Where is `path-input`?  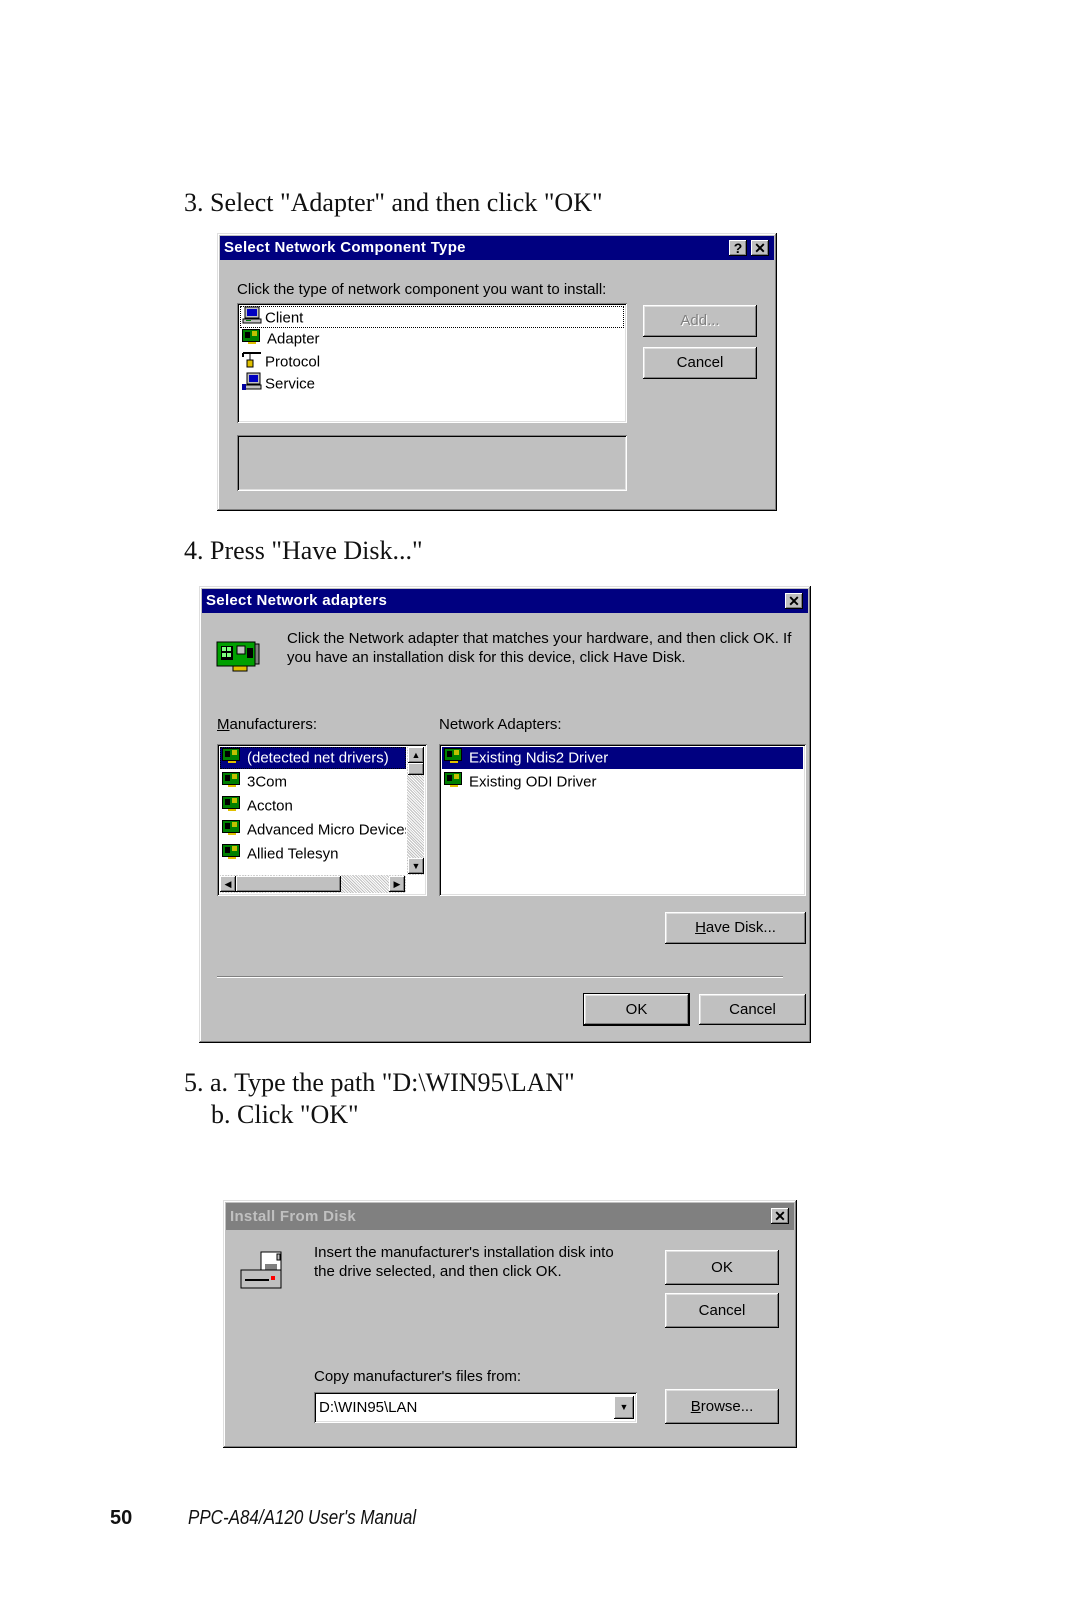
path-input is located at coordinates (464, 1407).